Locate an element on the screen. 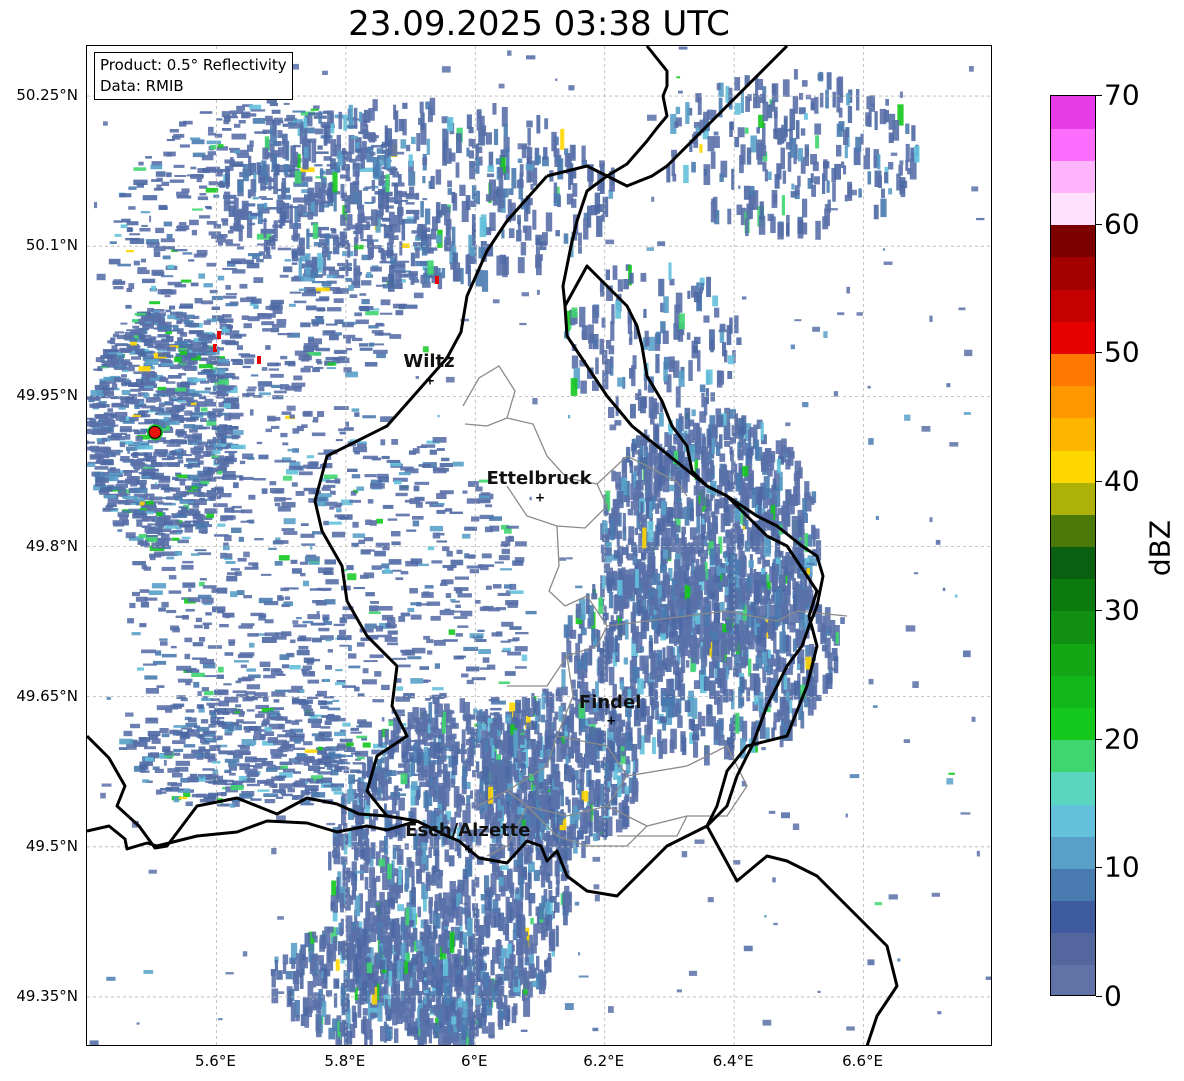  colorbar-tick-label: 40 is located at coordinates (1122, 481).